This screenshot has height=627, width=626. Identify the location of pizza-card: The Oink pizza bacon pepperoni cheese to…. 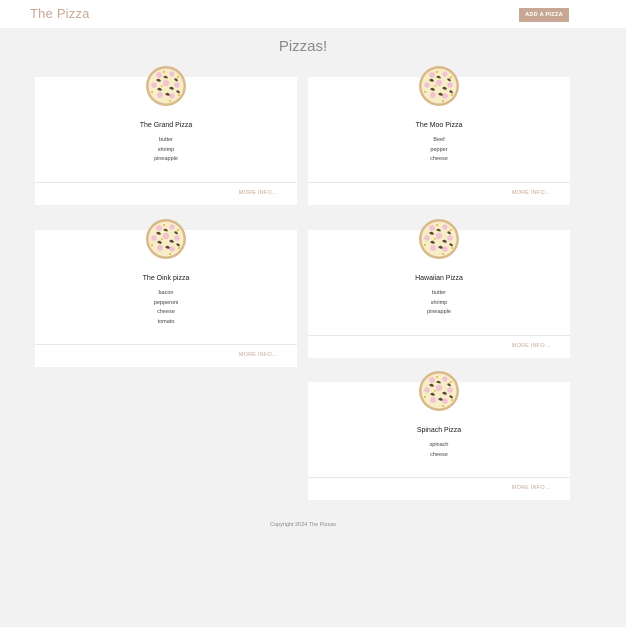
(166, 293).